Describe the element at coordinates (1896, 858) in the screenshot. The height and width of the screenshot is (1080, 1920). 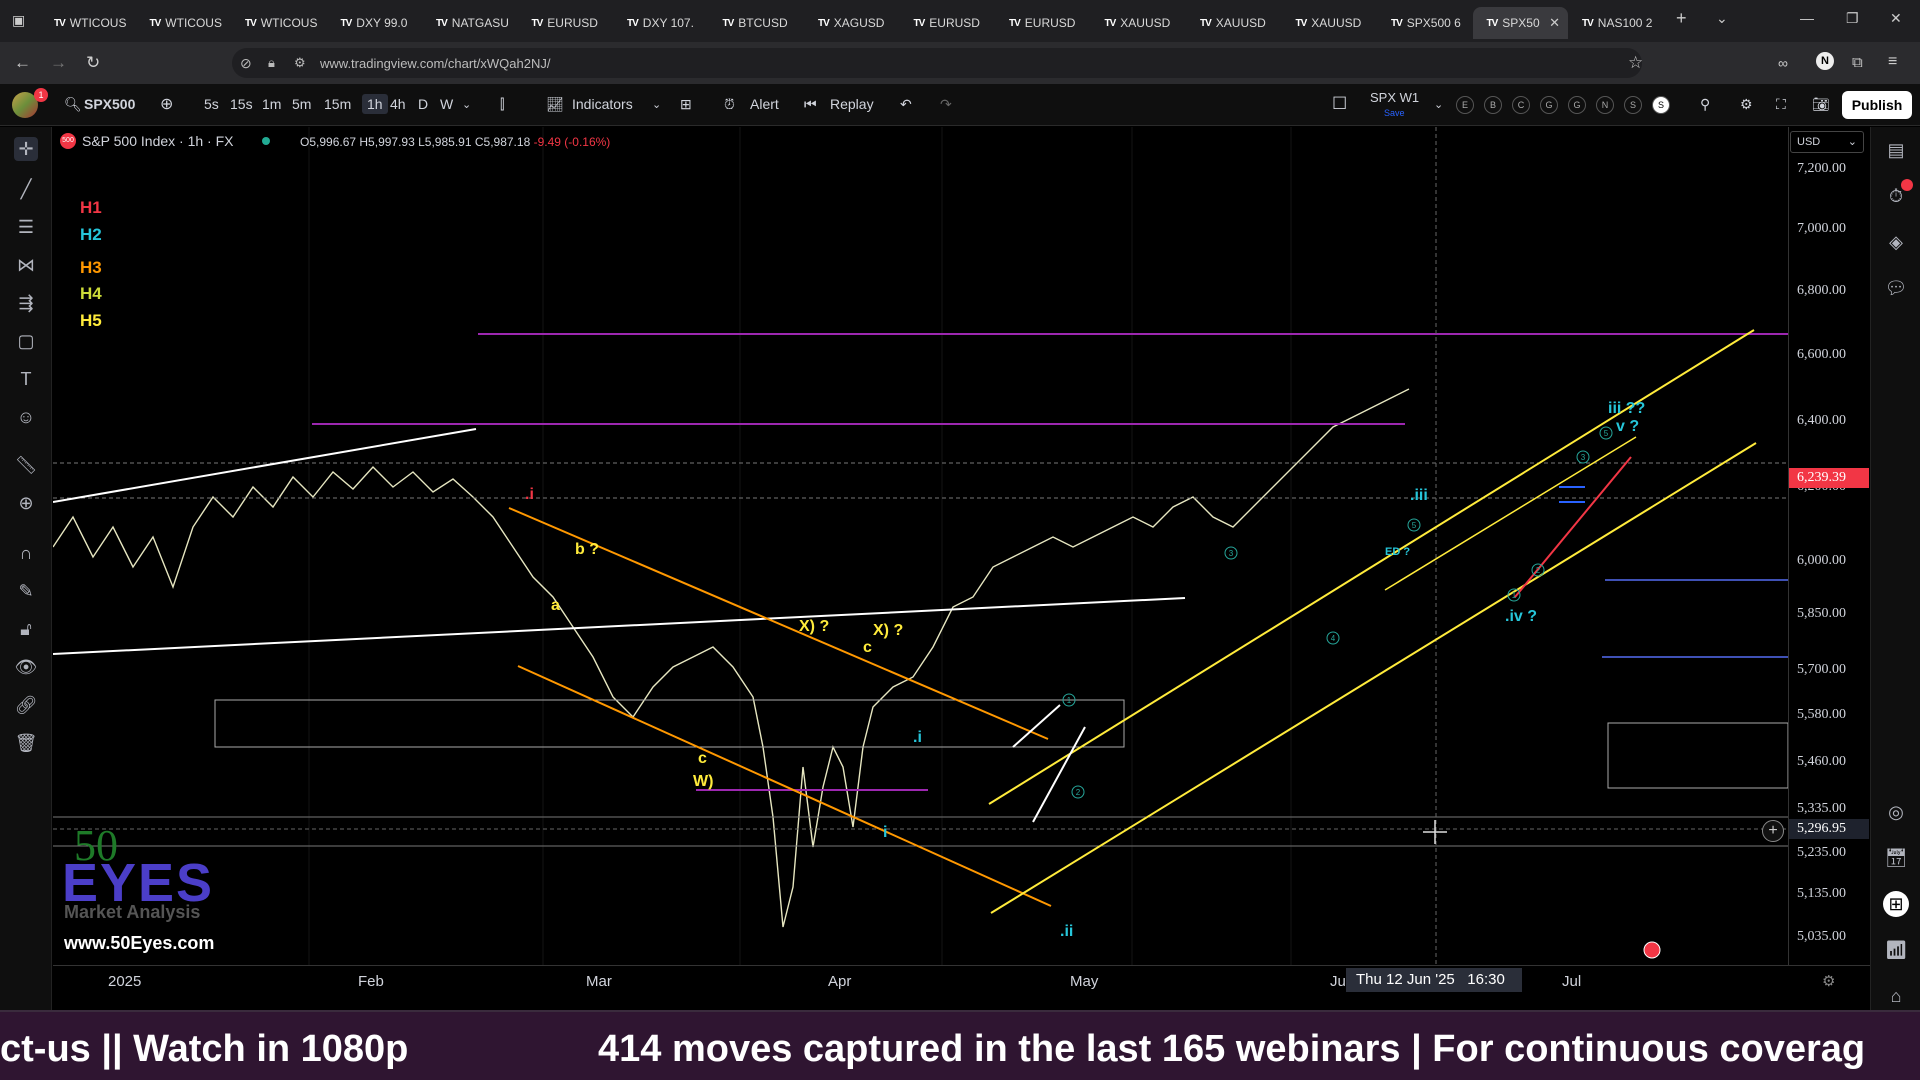
I see `calendar-icon: 📅︎` at that location.